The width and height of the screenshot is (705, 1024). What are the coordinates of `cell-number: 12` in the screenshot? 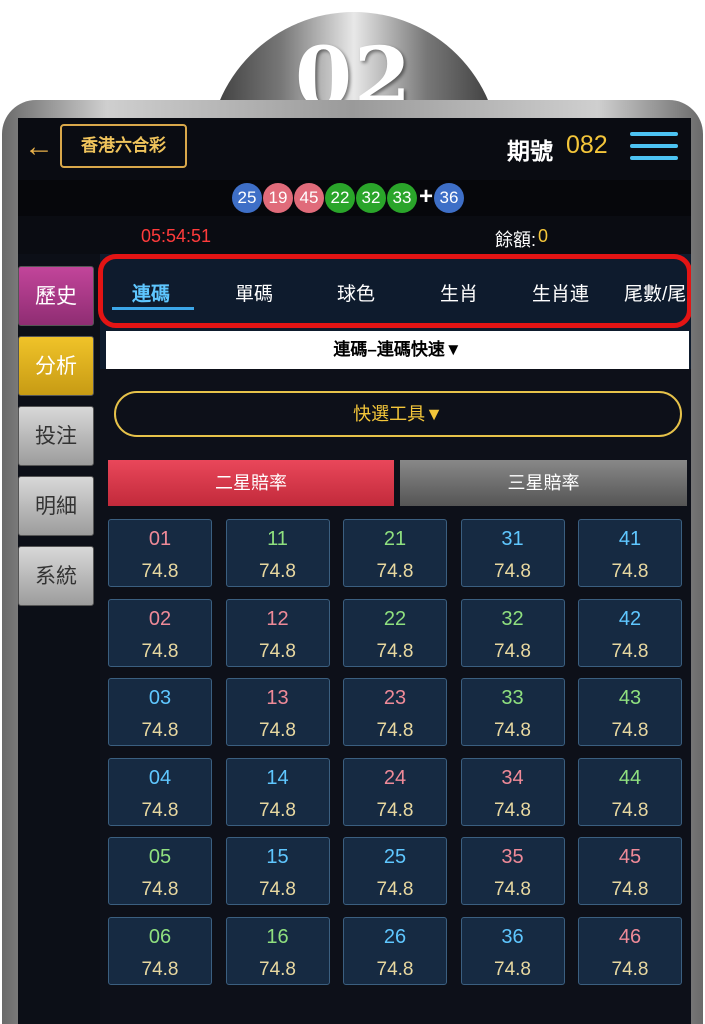 It's located at (277, 618).